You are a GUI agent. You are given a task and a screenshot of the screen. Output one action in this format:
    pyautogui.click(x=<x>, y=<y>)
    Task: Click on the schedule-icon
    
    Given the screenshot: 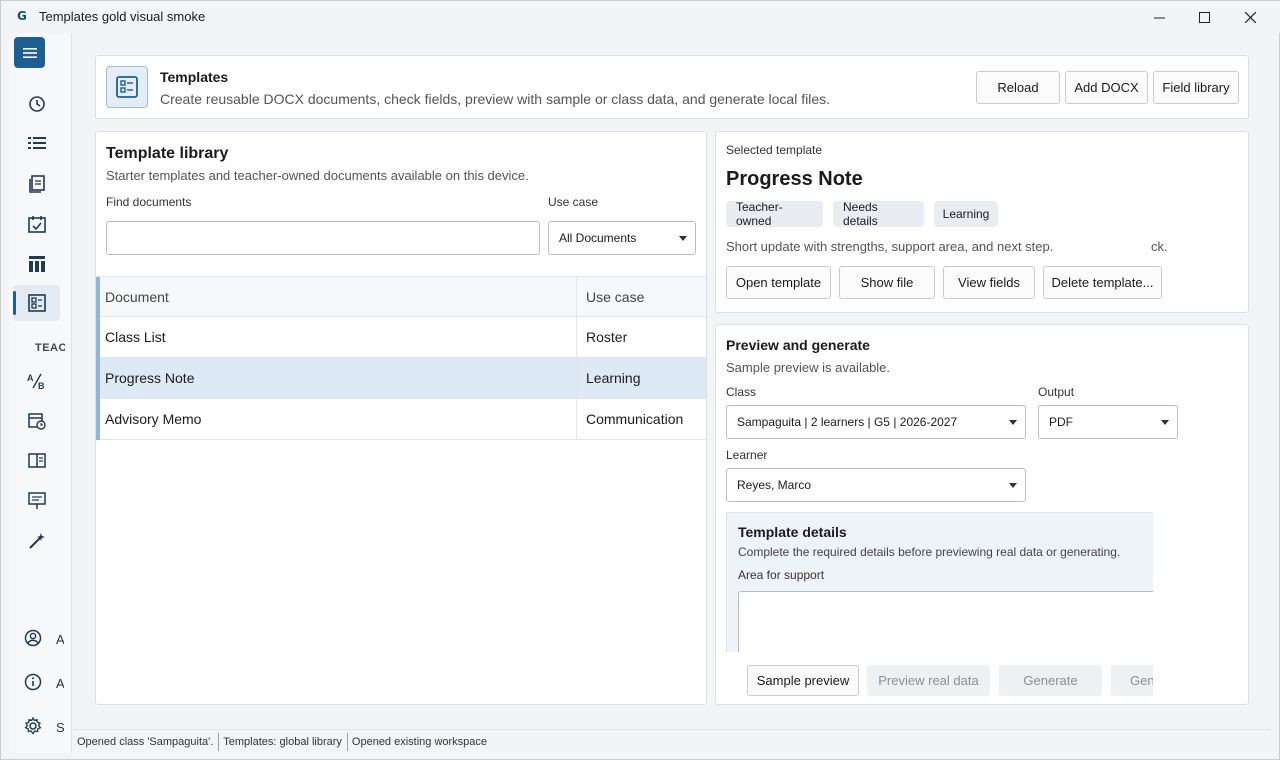 What is the action you would take?
    pyautogui.click(x=37, y=421)
    